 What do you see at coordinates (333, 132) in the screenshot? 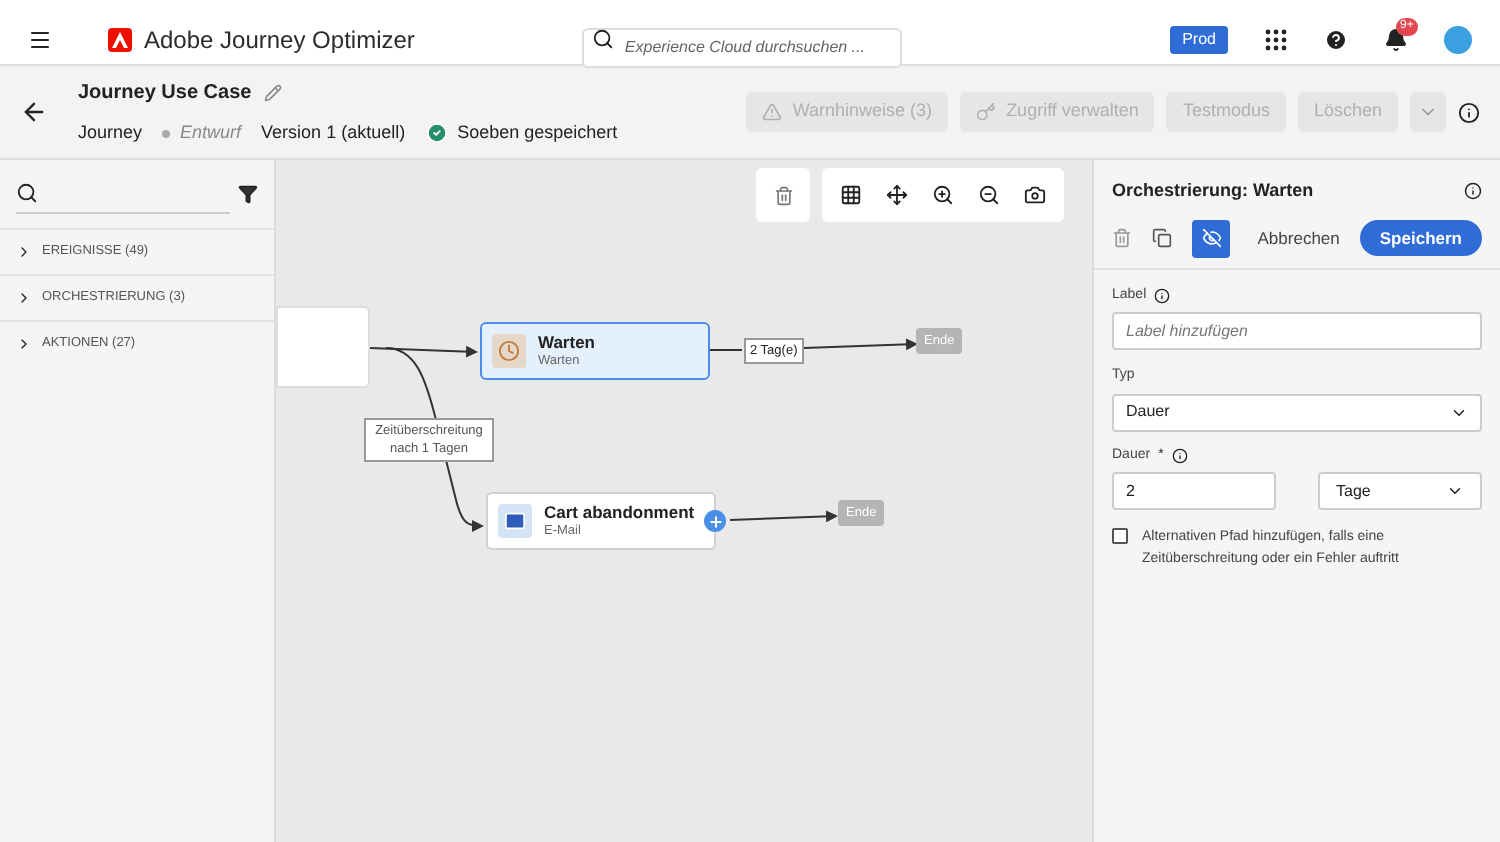
I see `journey-version: Version 1 (aktuell)` at bounding box center [333, 132].